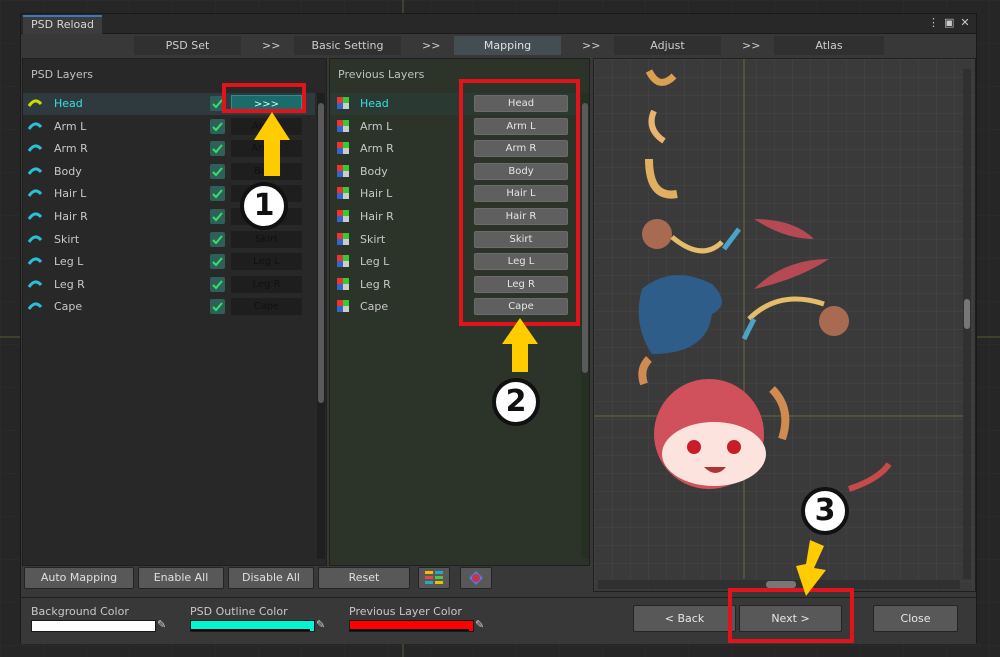  I want to click on close-button: Close, so click(915, 618).